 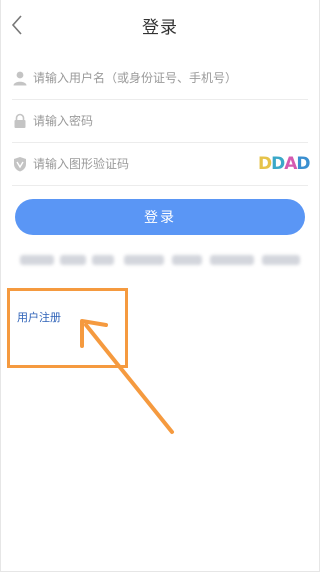 I want to click on header: 登录, so click(x=160, y=26).